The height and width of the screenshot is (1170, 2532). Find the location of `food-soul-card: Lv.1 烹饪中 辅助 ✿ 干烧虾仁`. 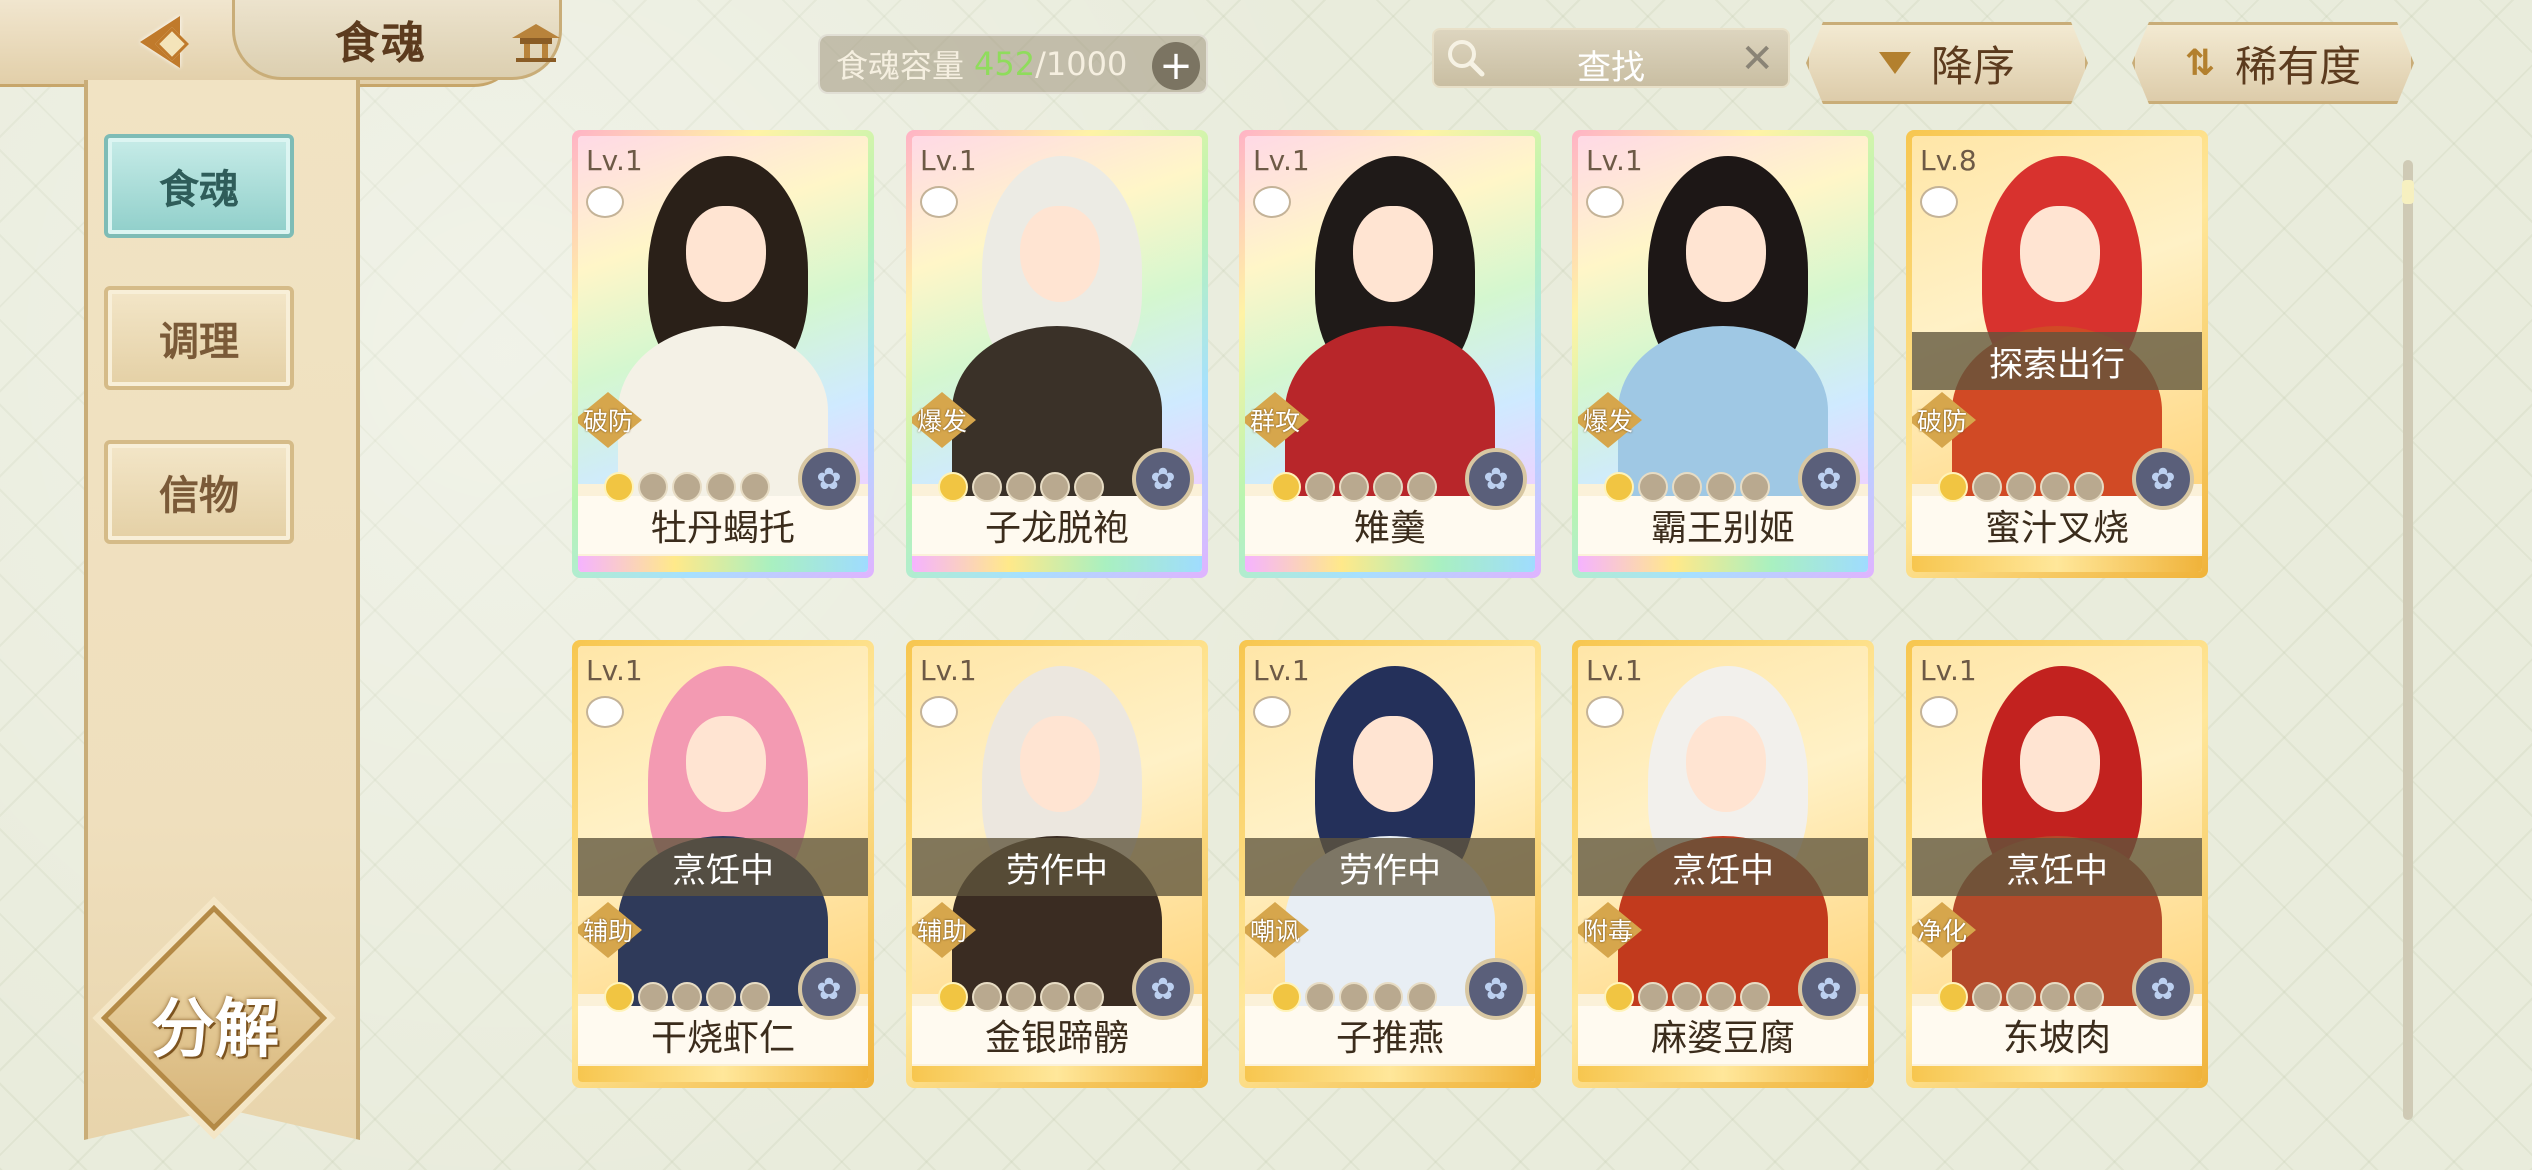

food-soul-card: Lv.1 烹饪中 辅助 ✿ 干烧虾仁 is located at coordinates (723, 864).